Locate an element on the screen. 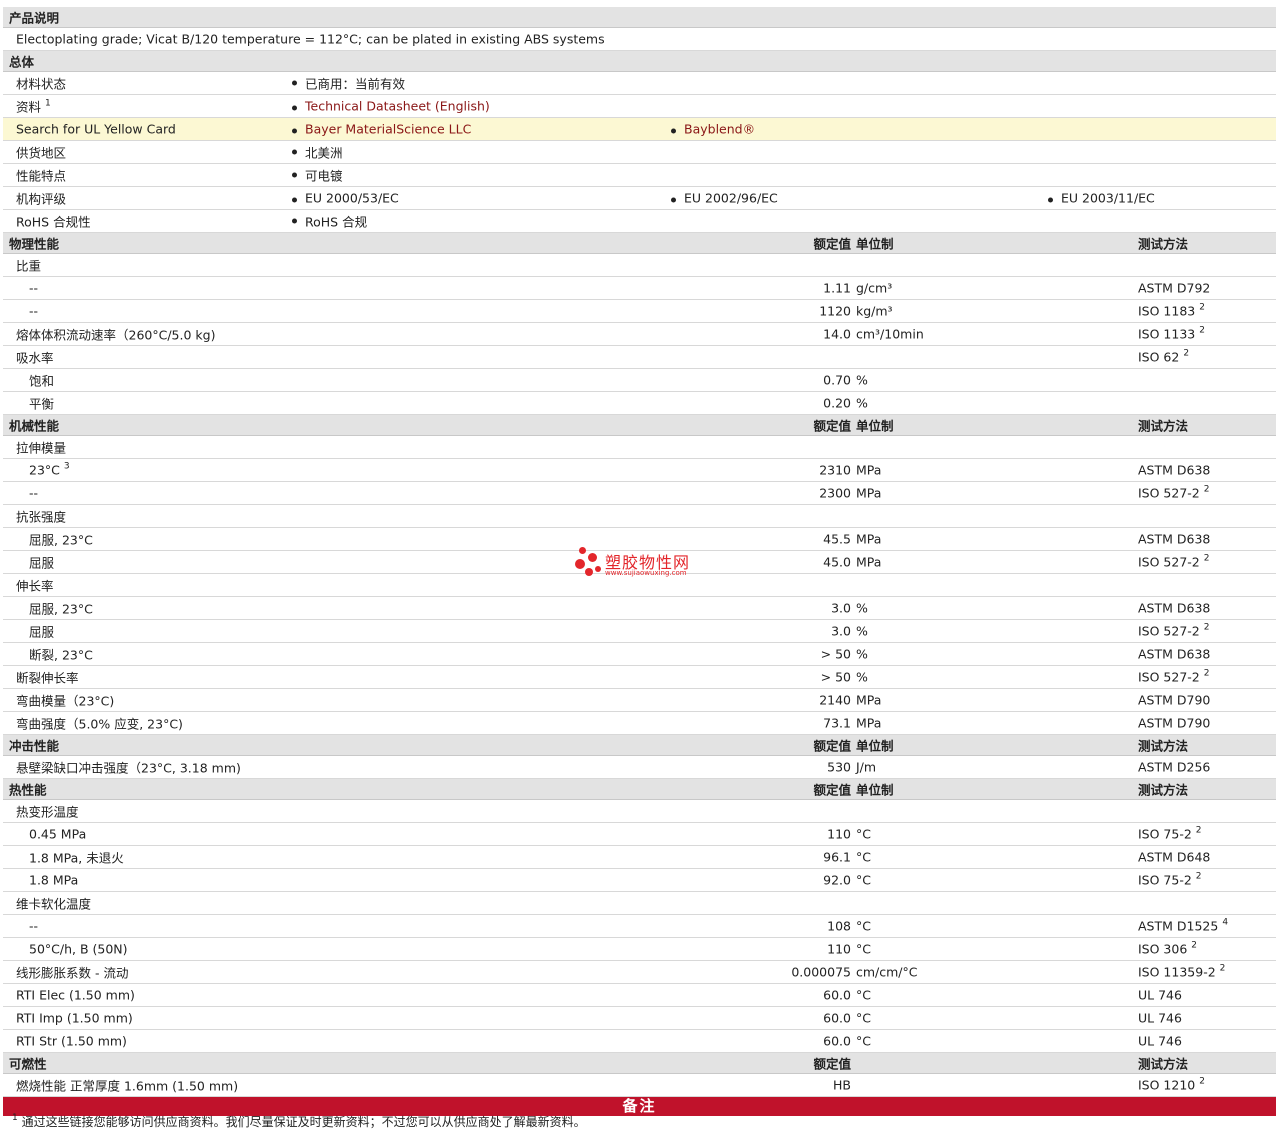 The image size is (1276, 1130). agency-value: EU 2000/53/EC is located at coordinates (344, 198).